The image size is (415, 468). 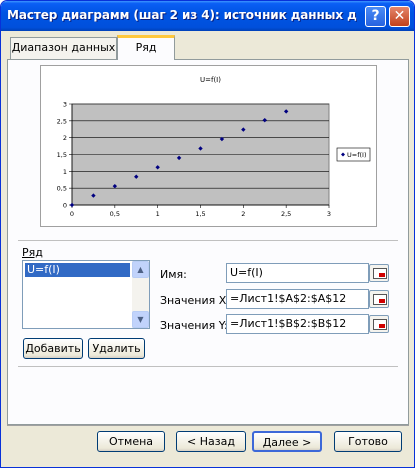 What do you see at coordinates (63, 48) in the screenshot?
I see `tab-data-range: Диапазон данных` at bounding box center [63, 48].